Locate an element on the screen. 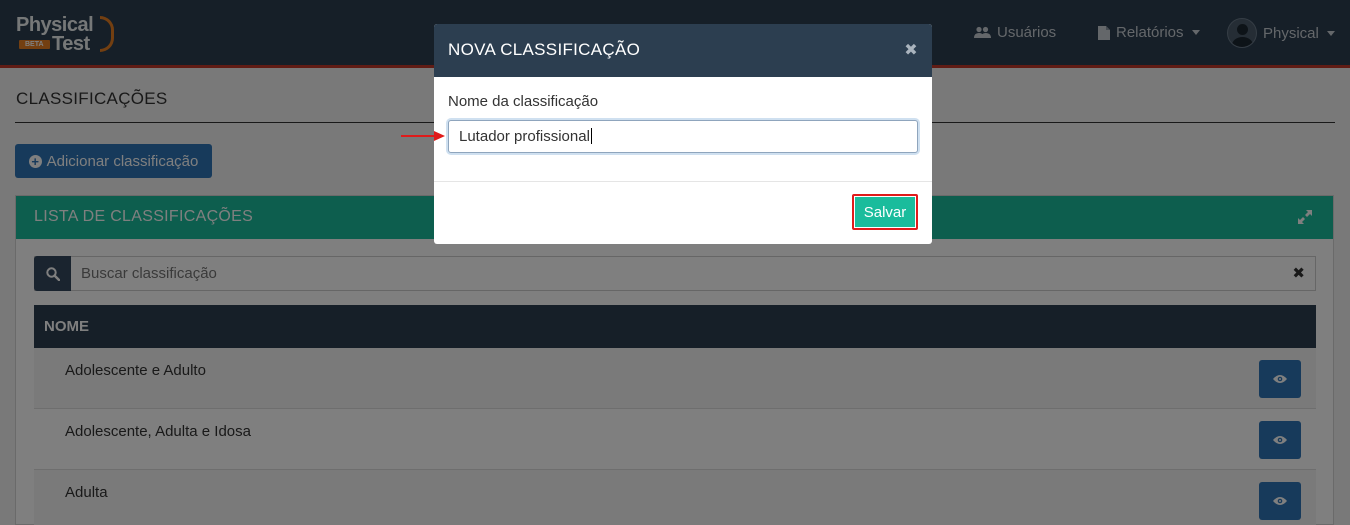 Image resolution: width=1350 pixels, height=525 pixels. modal-footer-divider is located at coordinates (683, 181).